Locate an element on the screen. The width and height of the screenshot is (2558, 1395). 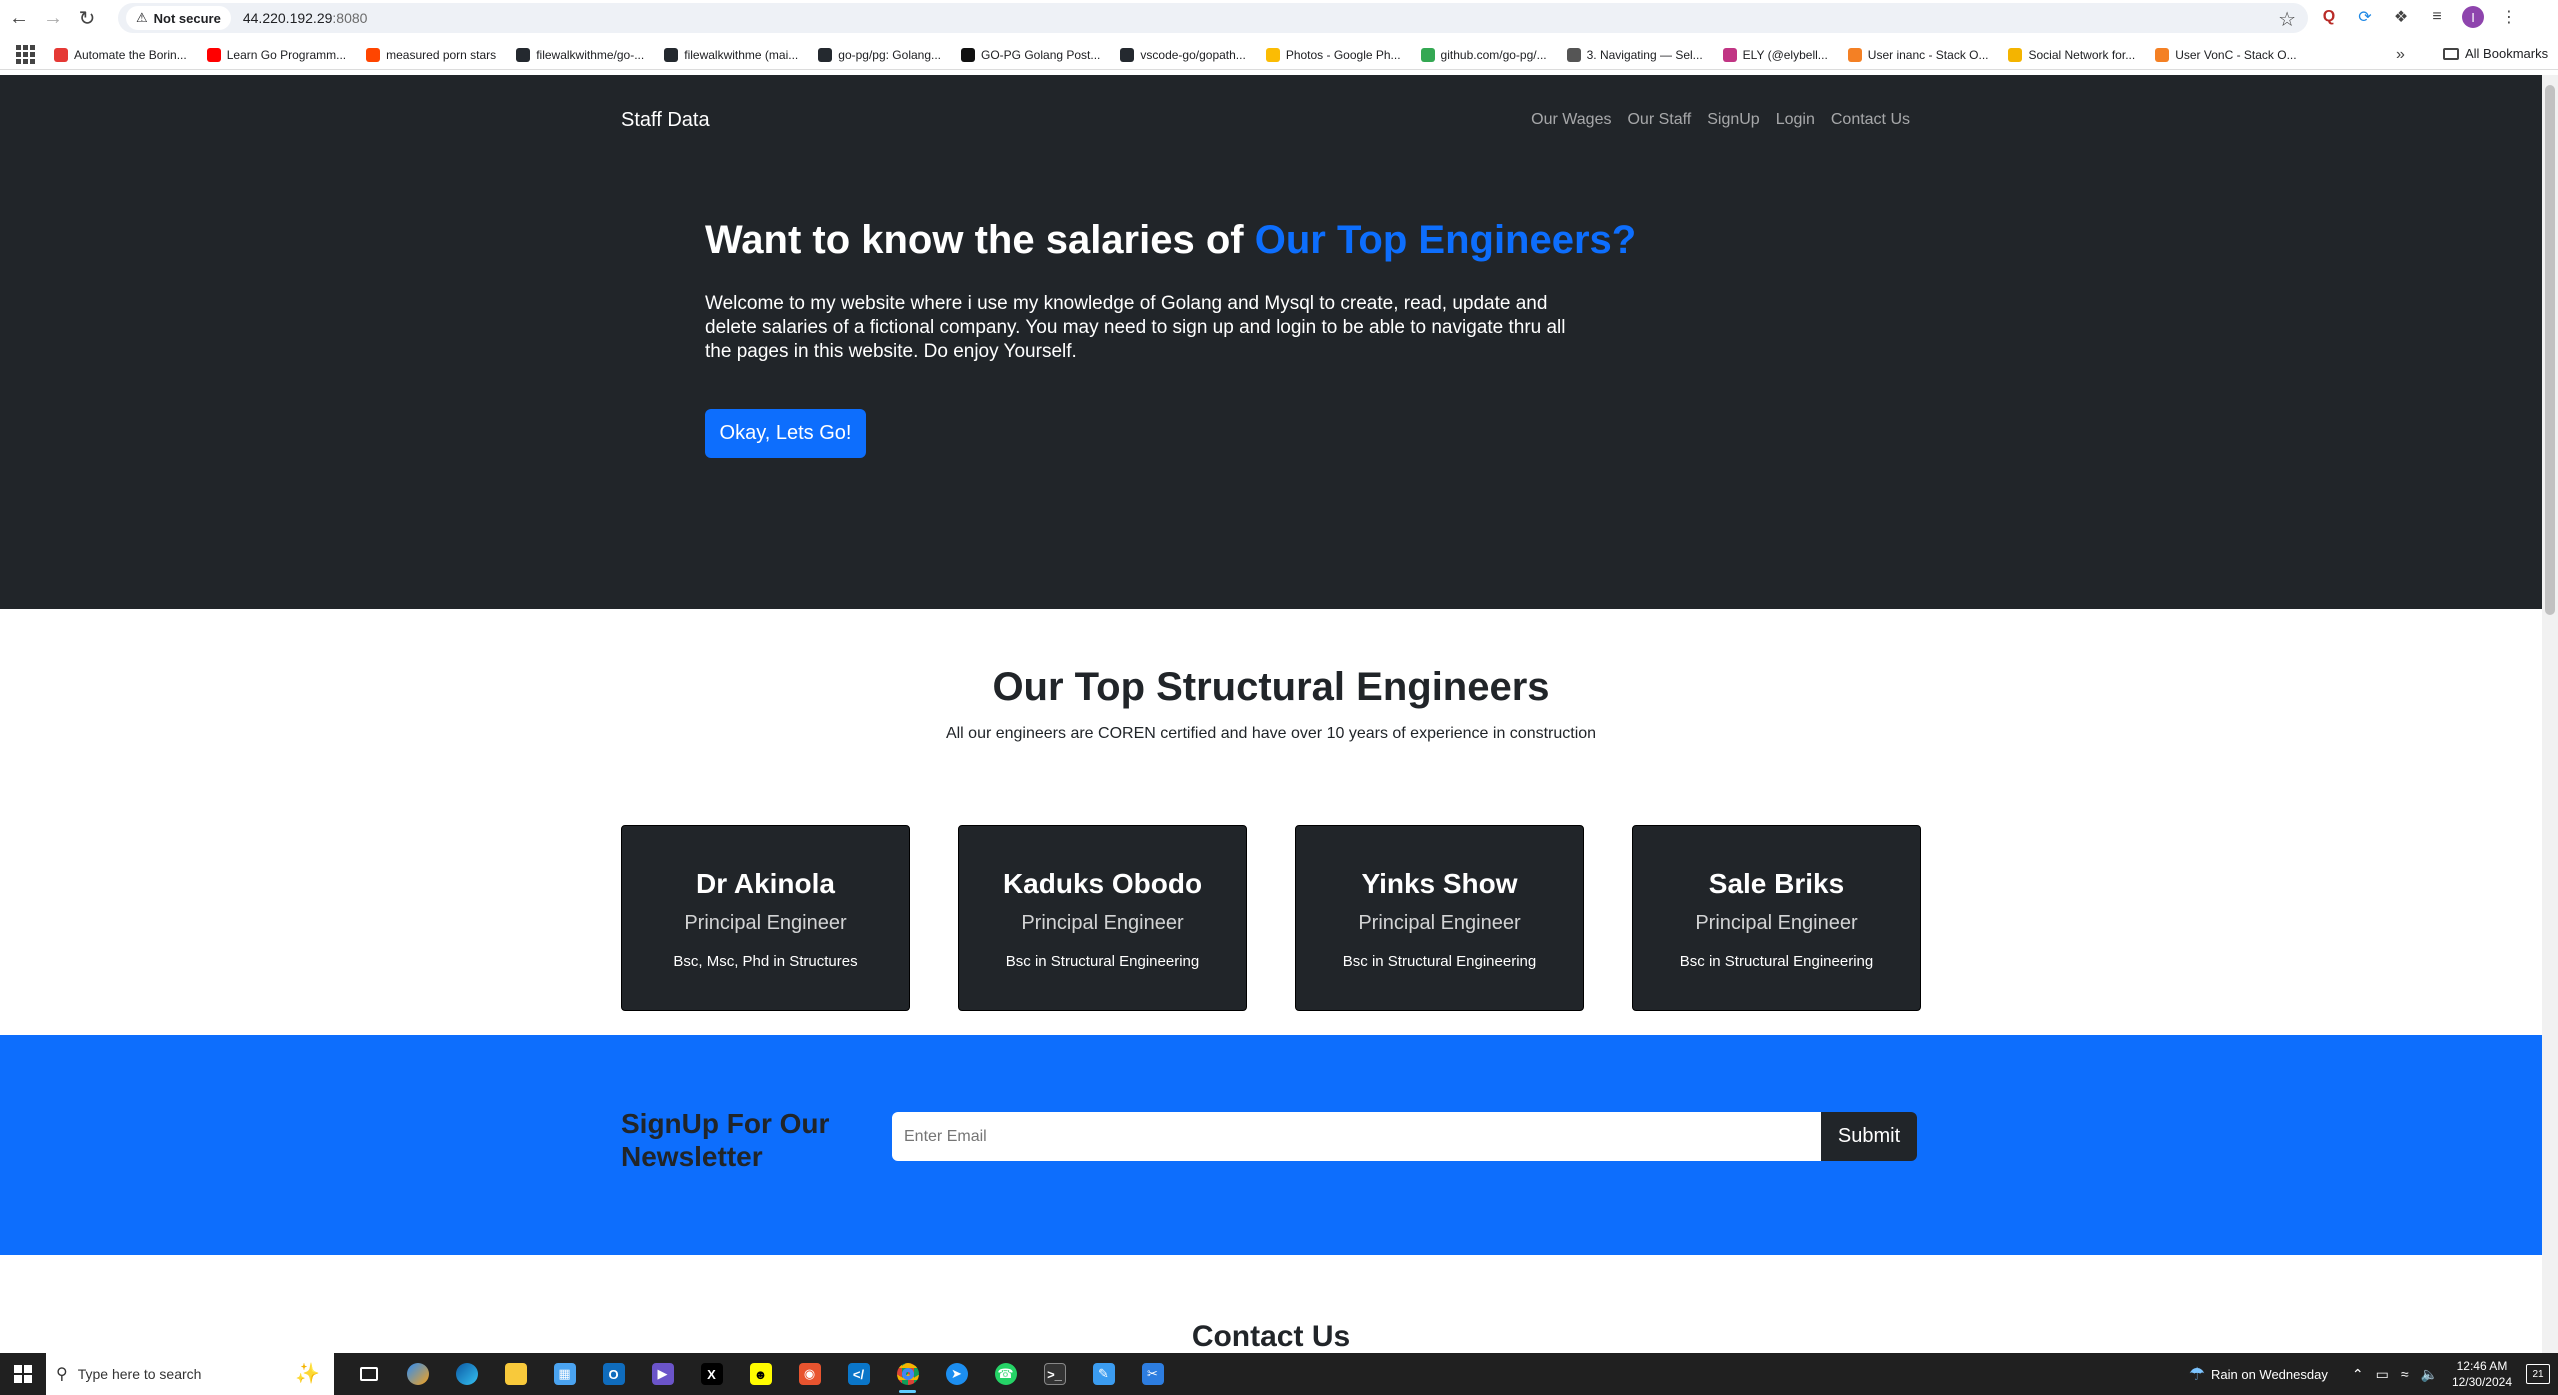
nav-link-contact: Contact Us is located at coordinates (1870, 120).